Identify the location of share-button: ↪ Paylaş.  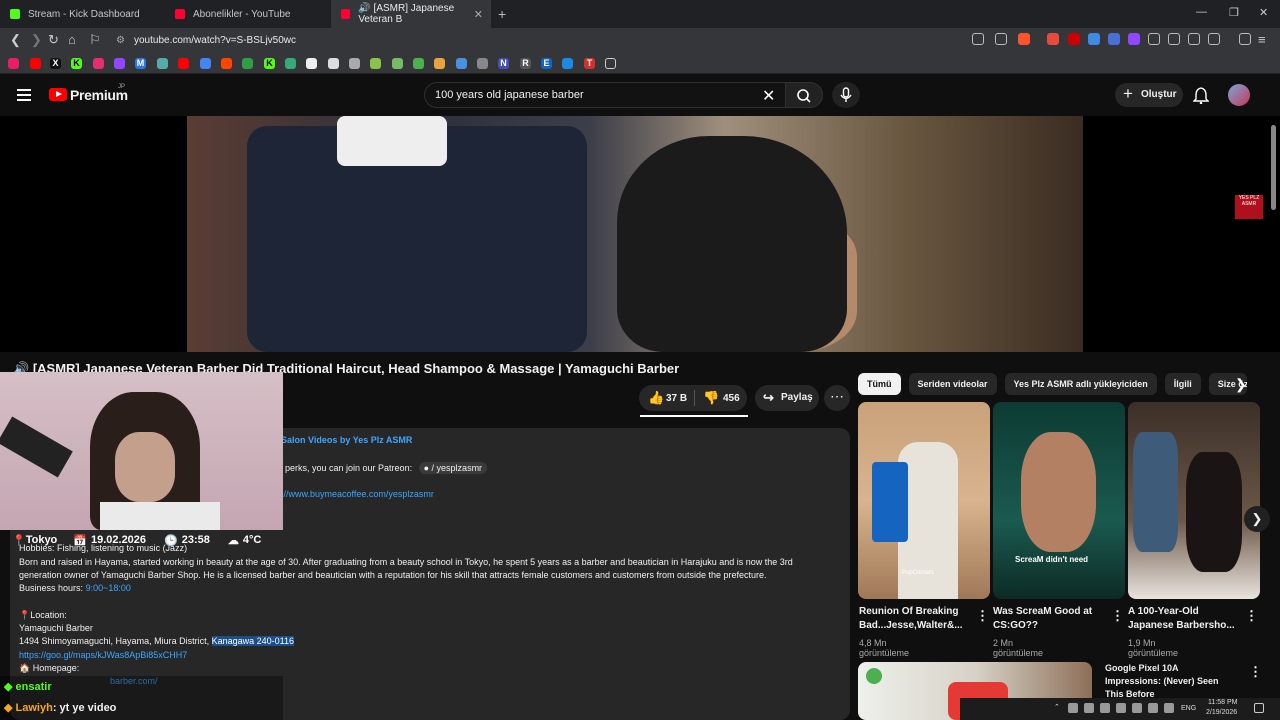
(787, 398).